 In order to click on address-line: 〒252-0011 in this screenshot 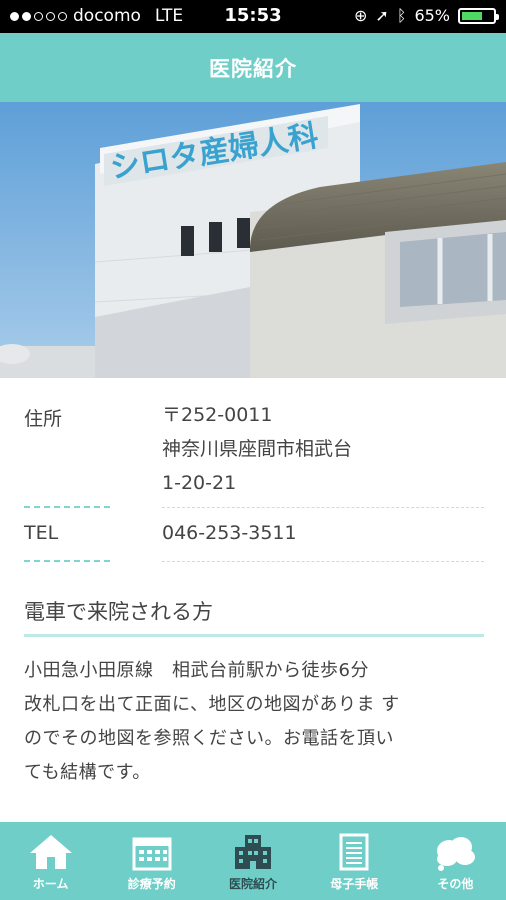, I will do `click(217, 415)`.